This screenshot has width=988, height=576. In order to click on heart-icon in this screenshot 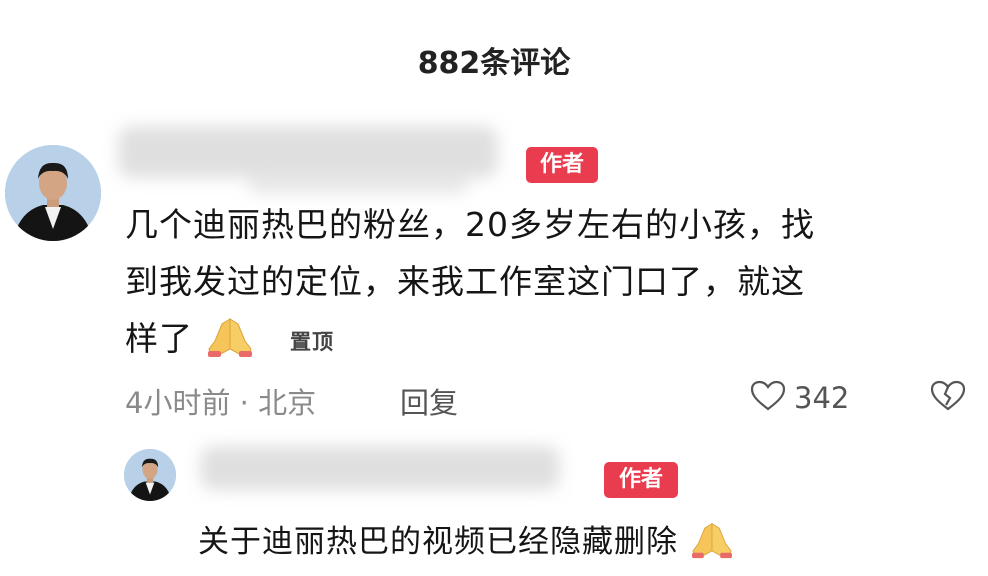, I will do `click(768, 398)`.